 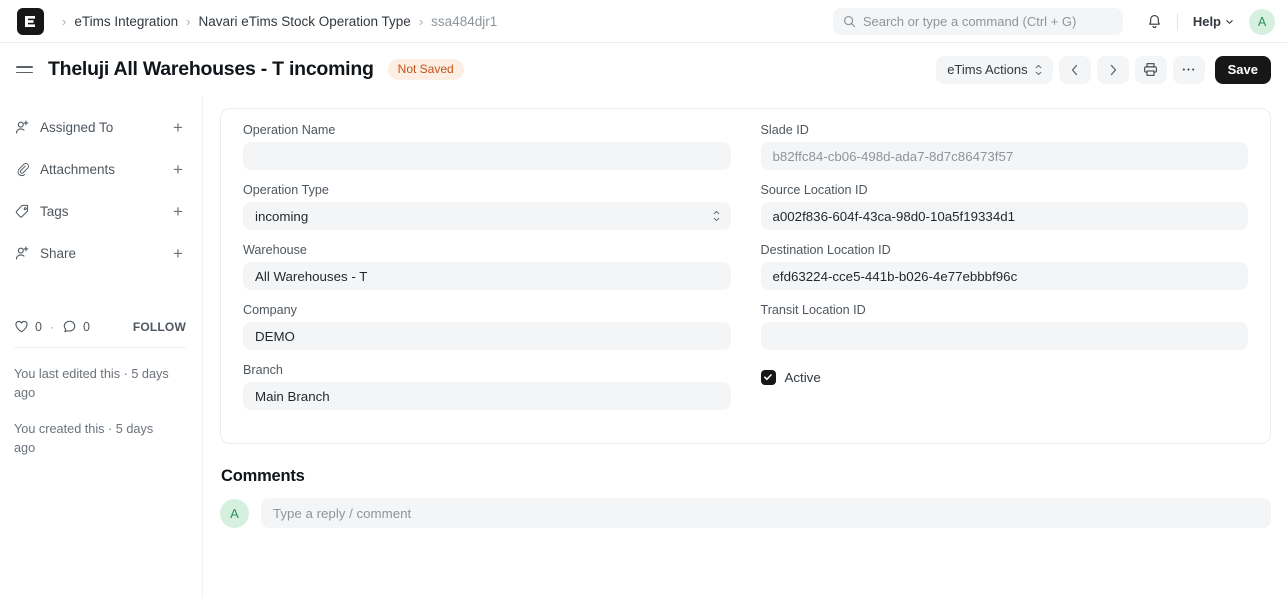 What do you see at coordinates (69, 326) in the screenshot?
I see `comment-icon` at bounding box center [69, 326].